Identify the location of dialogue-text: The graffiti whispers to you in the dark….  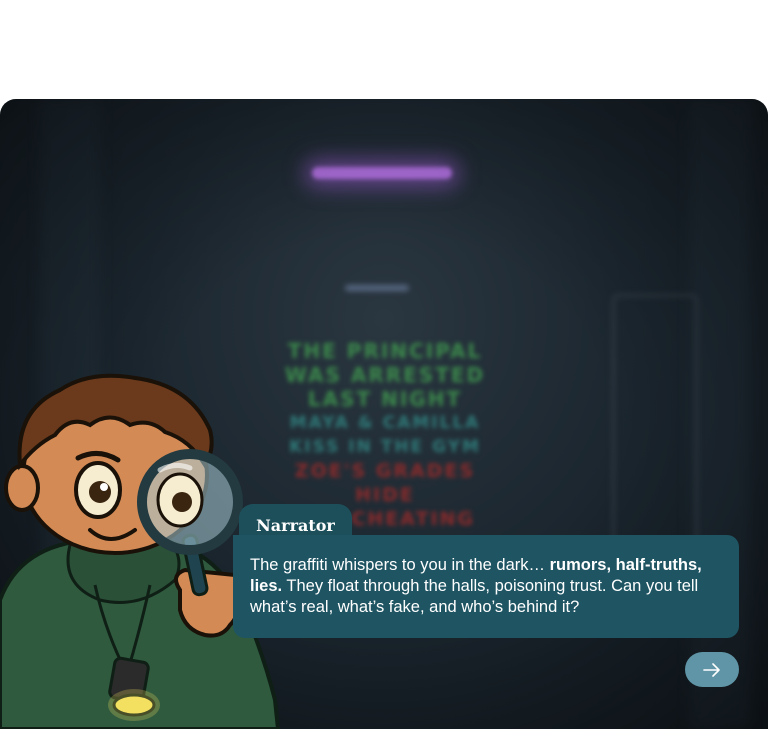
(400, 565).